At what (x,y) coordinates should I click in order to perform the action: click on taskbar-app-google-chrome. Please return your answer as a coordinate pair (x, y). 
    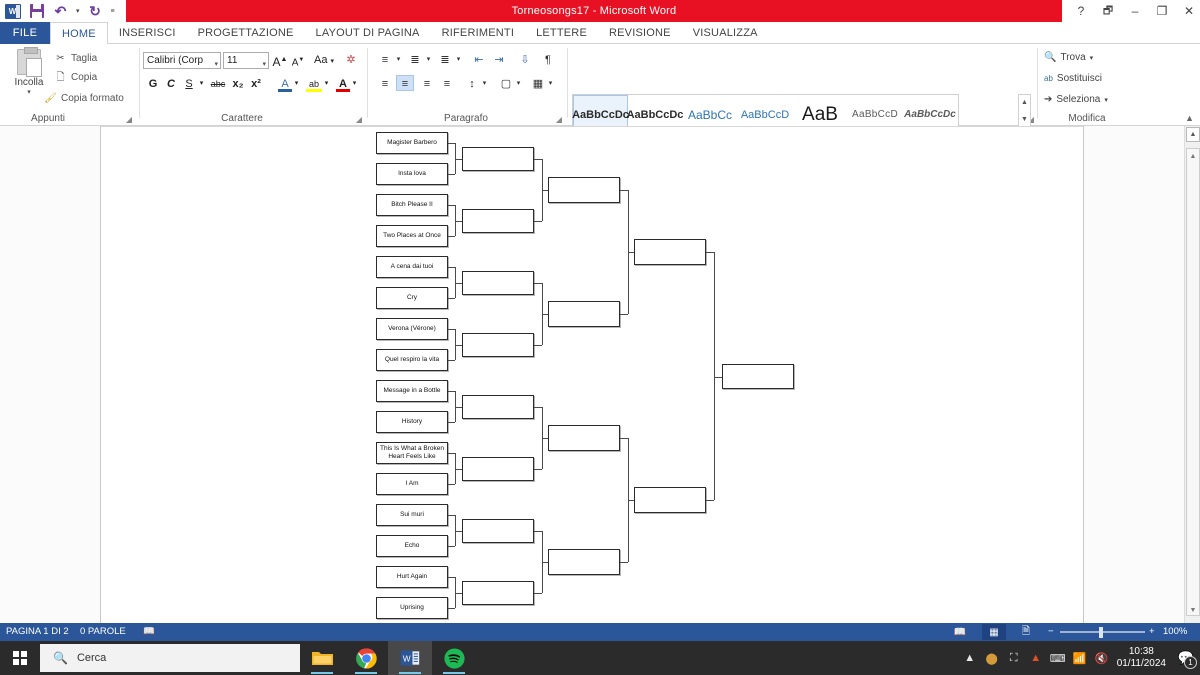
    Looking at the image, I should click on (366, 658).